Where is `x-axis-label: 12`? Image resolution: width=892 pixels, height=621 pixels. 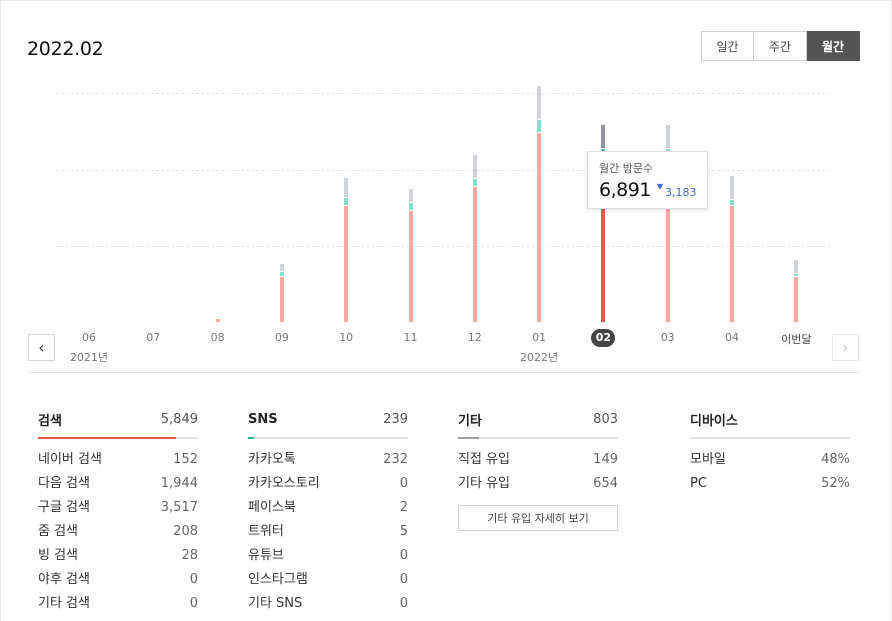 x-axis-label: 12 is located at coordinates (475, 337).